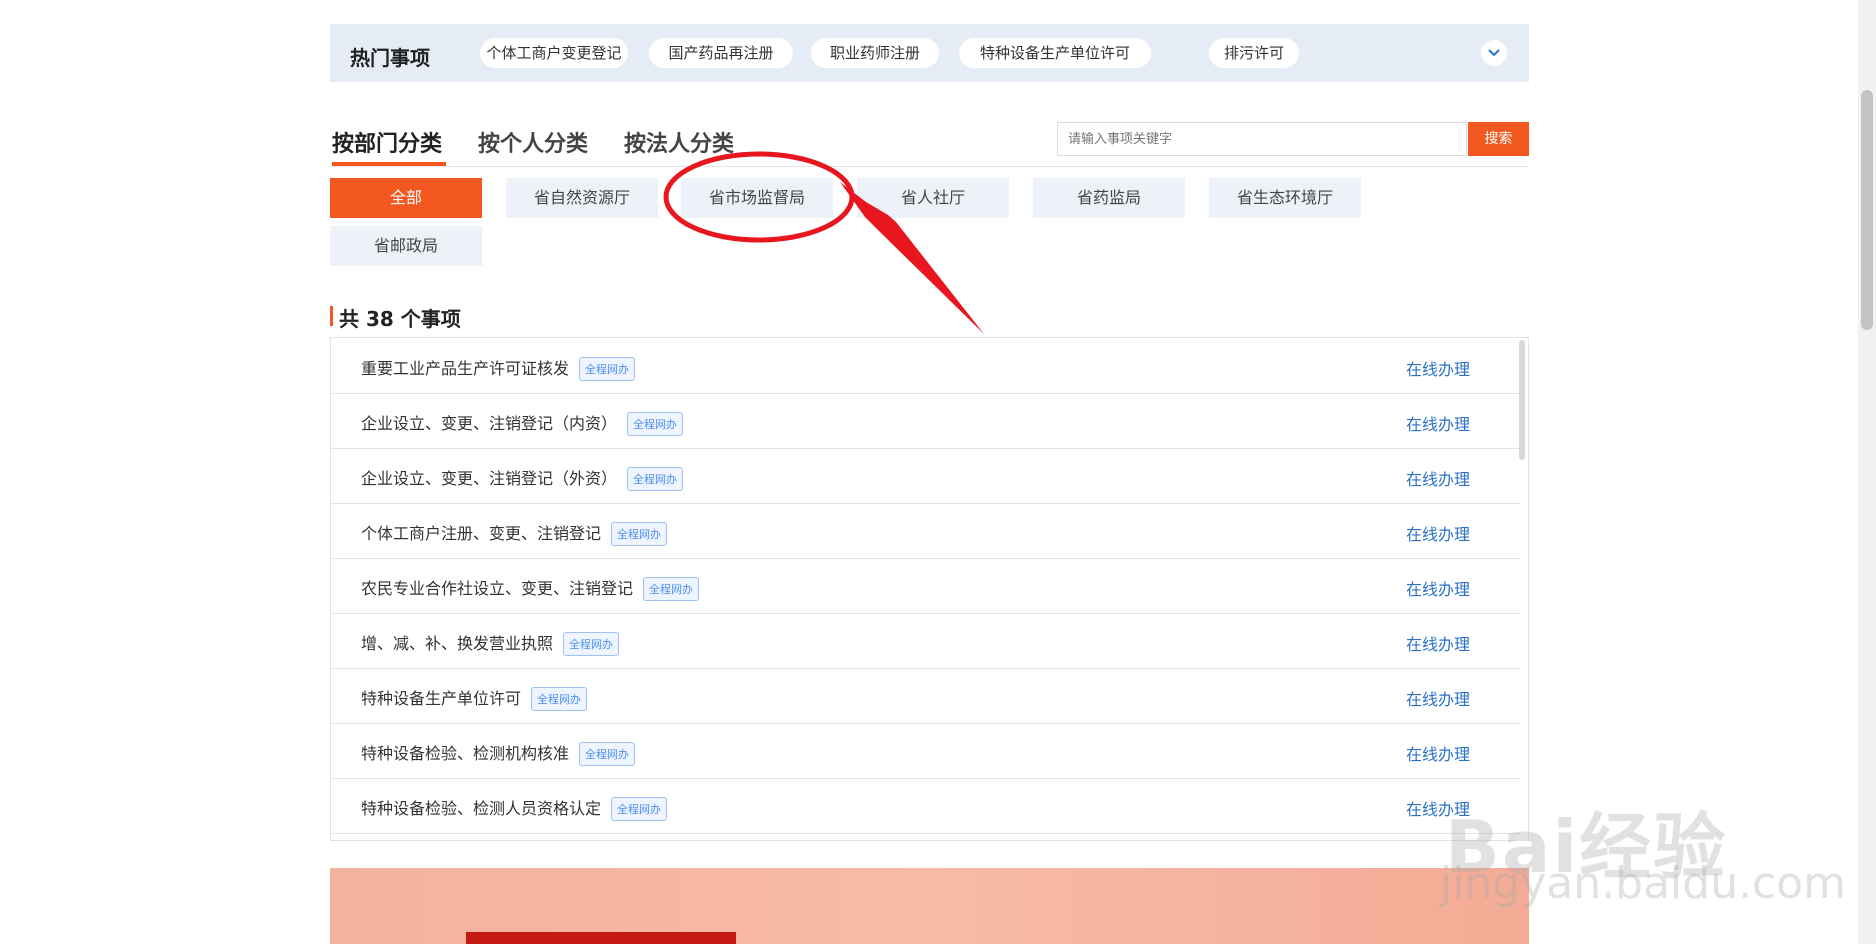 The width and height of the screenshot is (1876, 944). What do you see at coordinates (601, 938) in the screenshot?
I see `banner-tag` at bounding box center [601, 938].